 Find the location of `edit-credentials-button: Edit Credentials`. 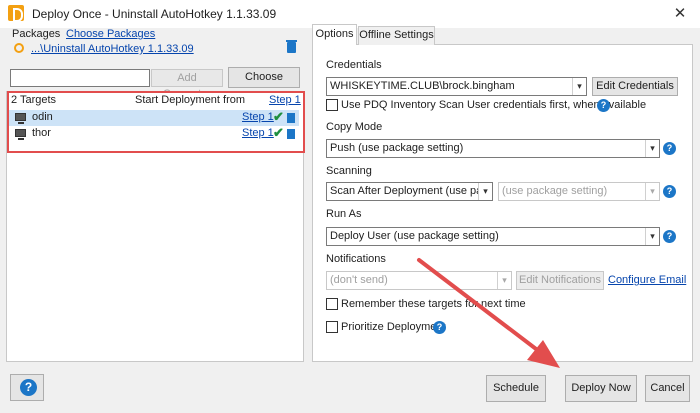

edit-credentials-button: Edit Credentials is located at coordinates (635, 86).